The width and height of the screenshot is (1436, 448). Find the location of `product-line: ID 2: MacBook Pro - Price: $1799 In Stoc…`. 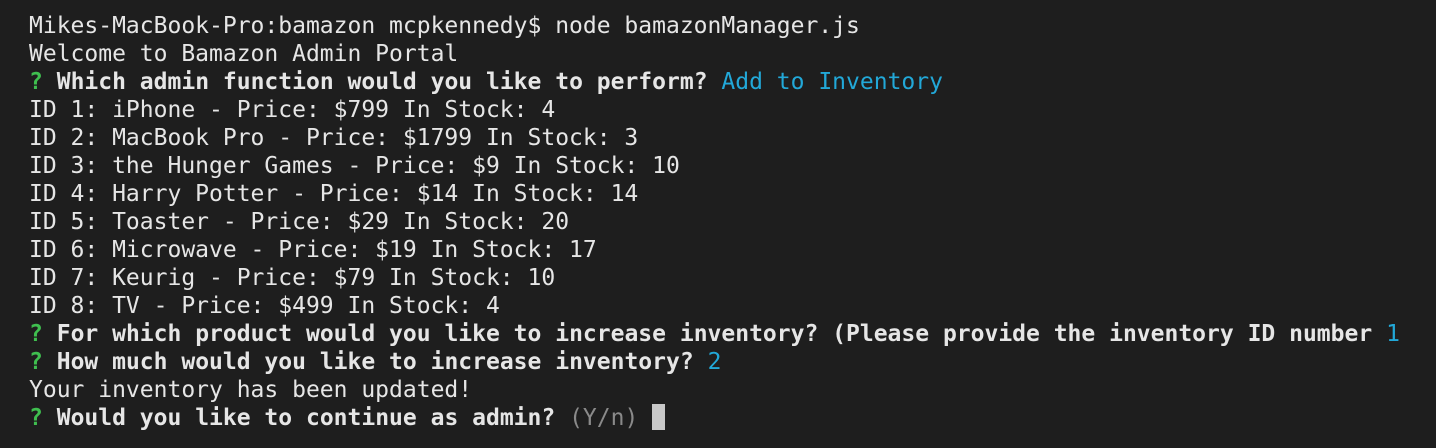

product-line: ID 2: MacBook Pro - Price: $1799 In Stoc… is located at coordinates (334, 138).